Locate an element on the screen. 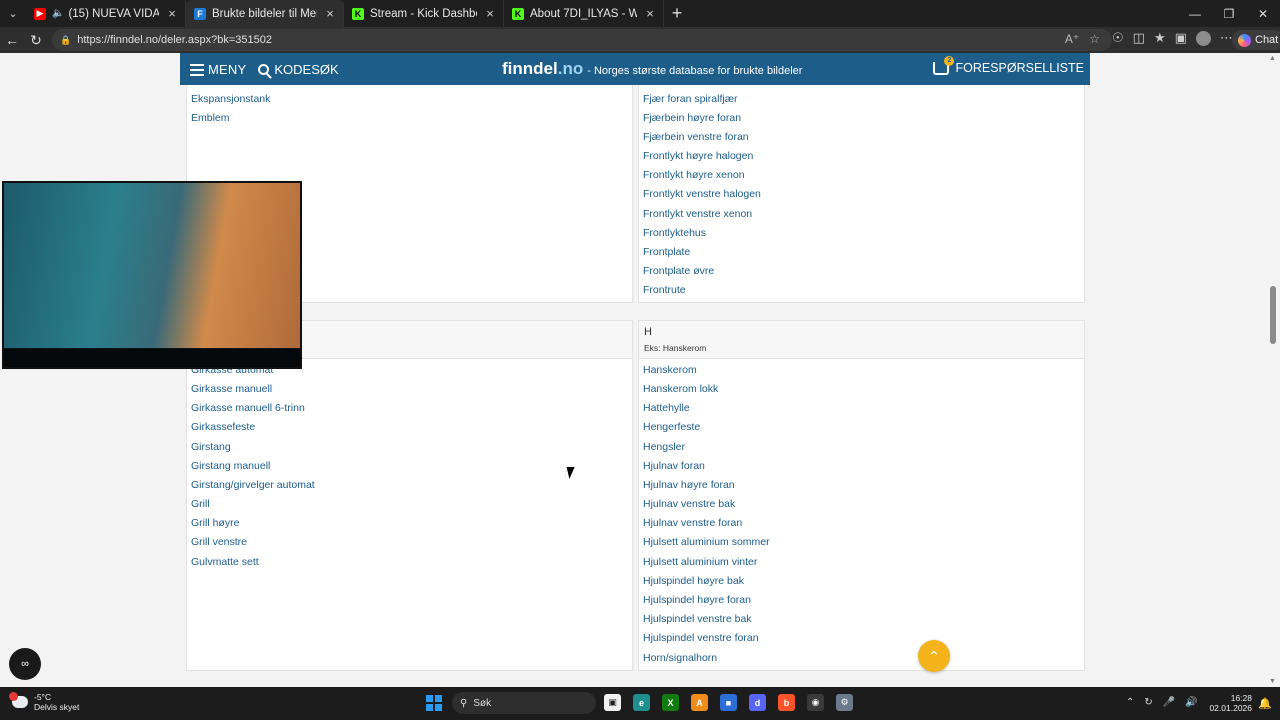 The image size is (1280, 720). settings-gear-icon: ⚙ is located at coordinates (844, 702).